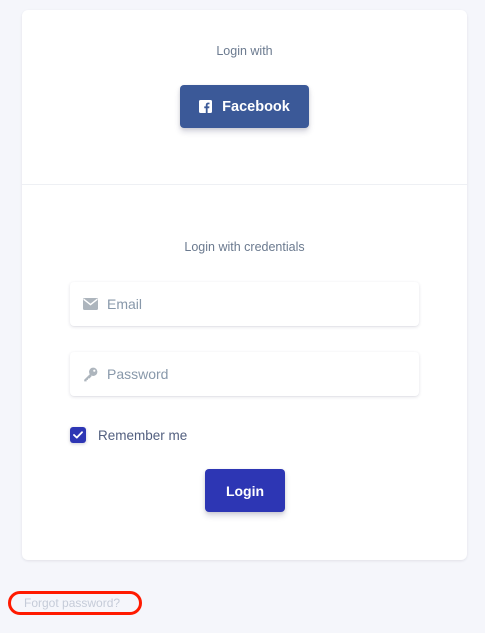  I want to click on remember-me-label: Remember me, so click(142, 435).